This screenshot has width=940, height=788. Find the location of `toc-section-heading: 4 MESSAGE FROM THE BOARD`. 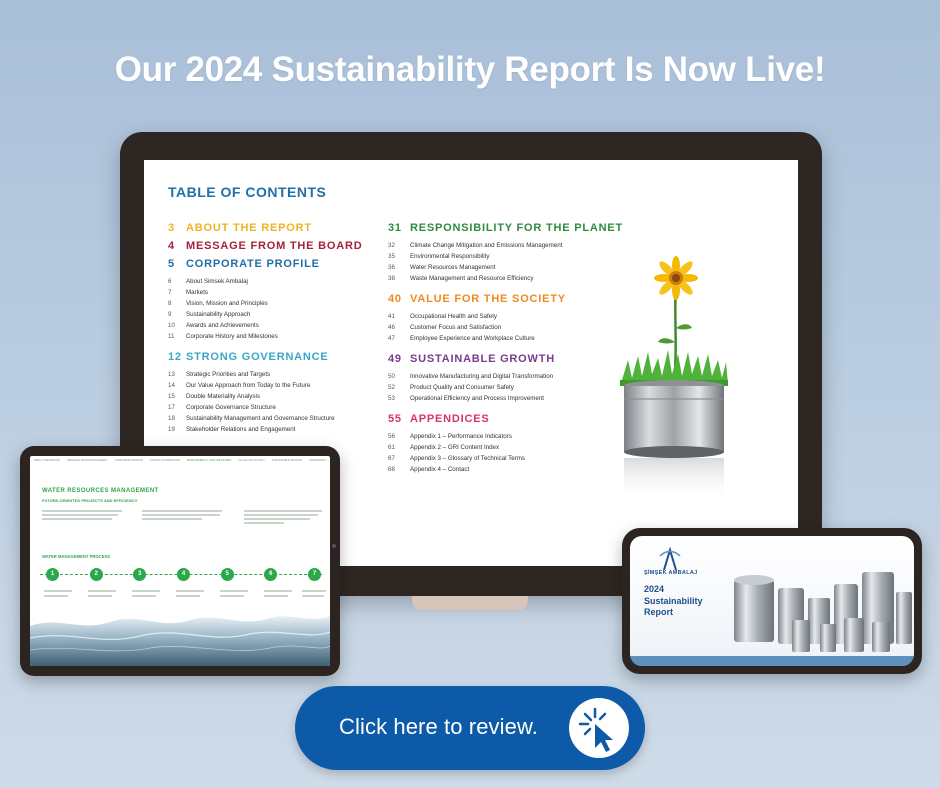

toc-section-heading: 4 MESSAGE FROM THE BOARD is located at coordinates (278, 246).